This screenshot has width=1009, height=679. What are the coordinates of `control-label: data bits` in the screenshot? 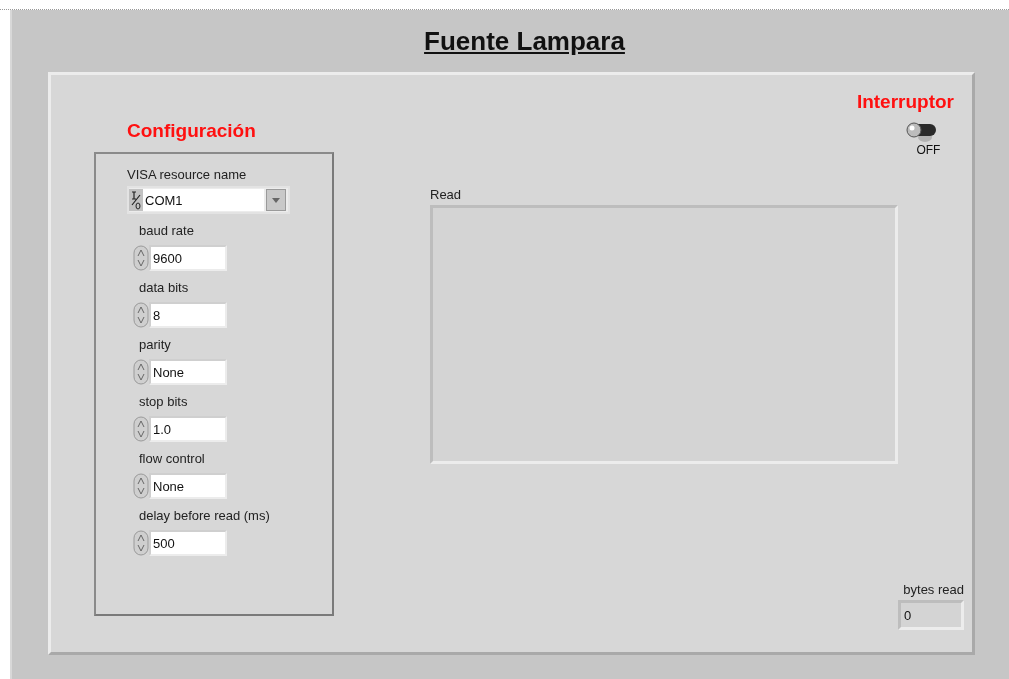 It's located at (164, 287).